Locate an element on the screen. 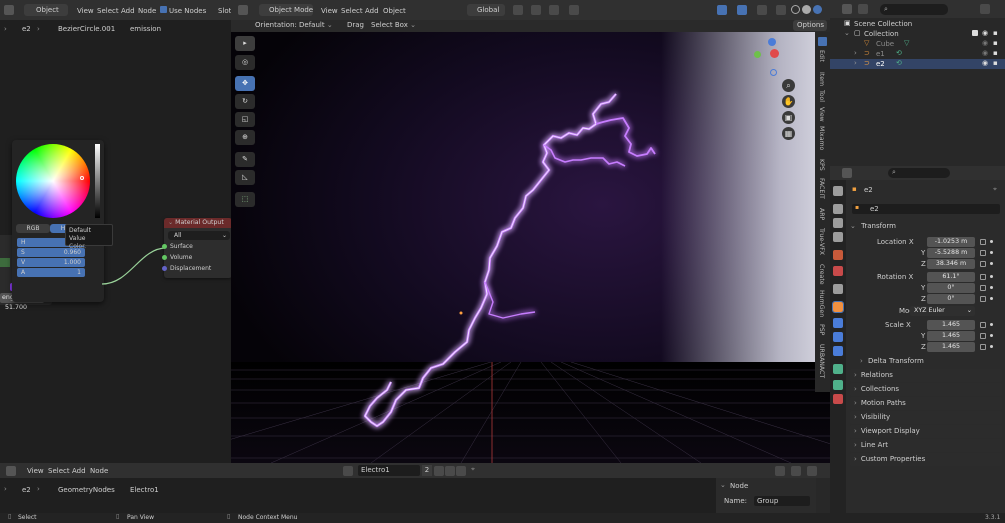 The width and height of the screenshot is (1005, 523). particles-tab-icon is located at coordinates (838, 337).